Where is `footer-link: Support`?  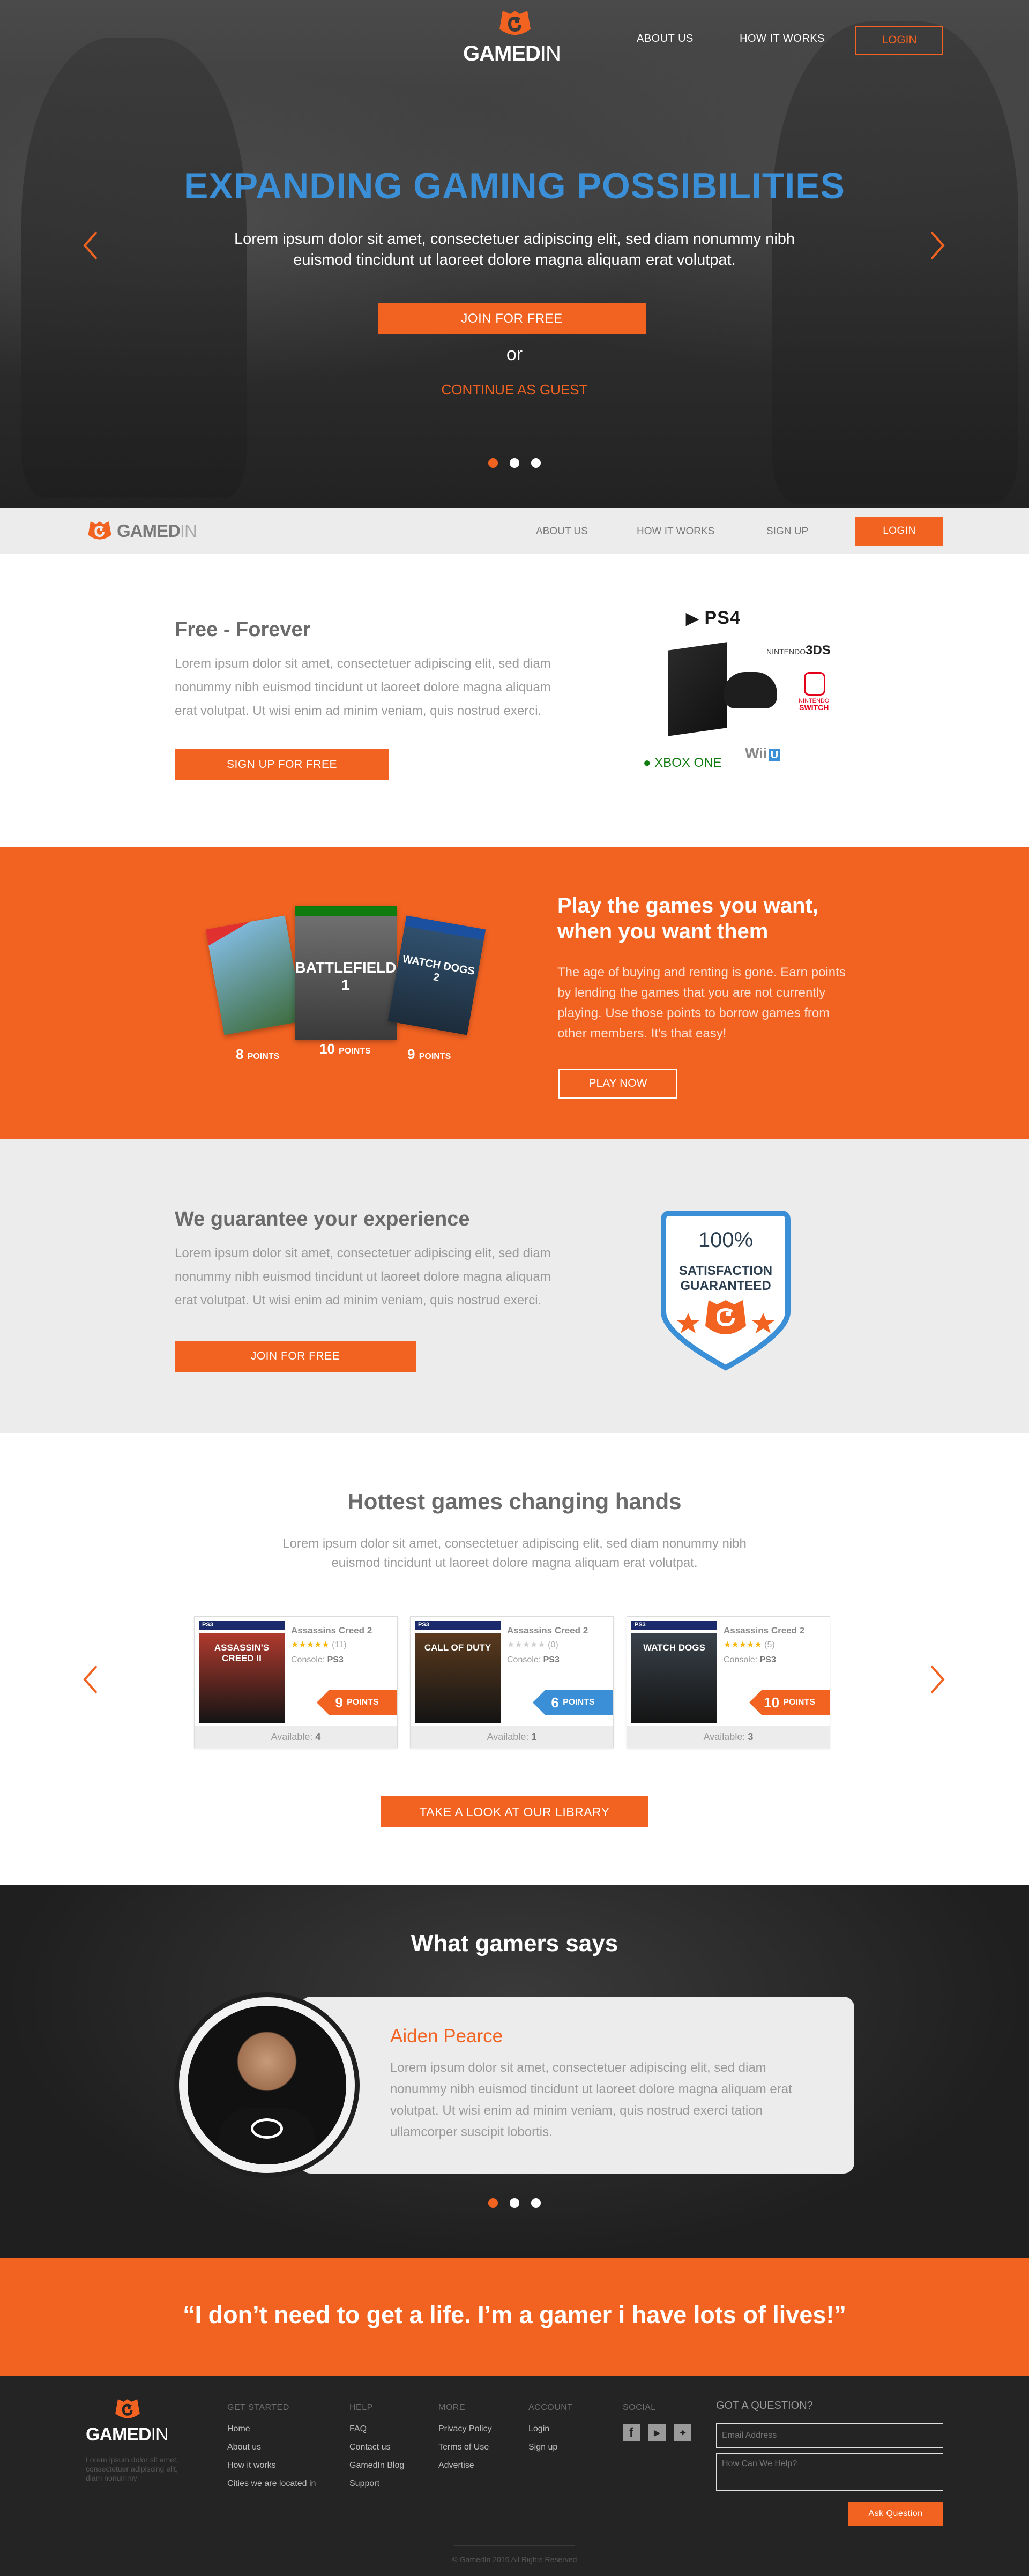
footer-link: Support is located at coordinates (376, 2484).